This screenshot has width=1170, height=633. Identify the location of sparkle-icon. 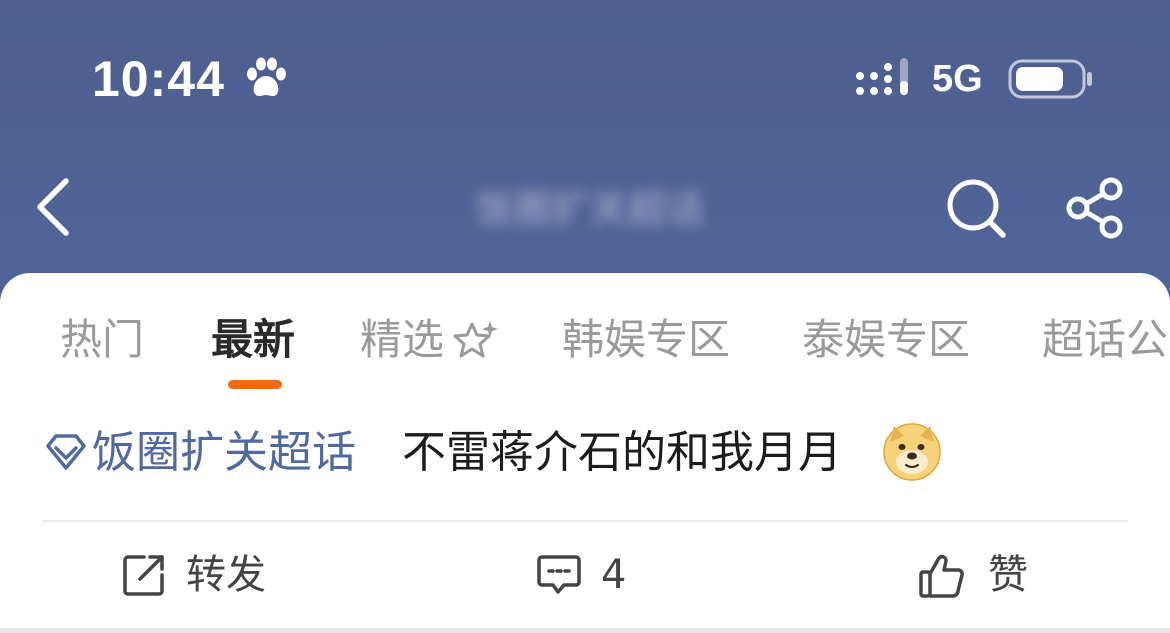
(475, 339).